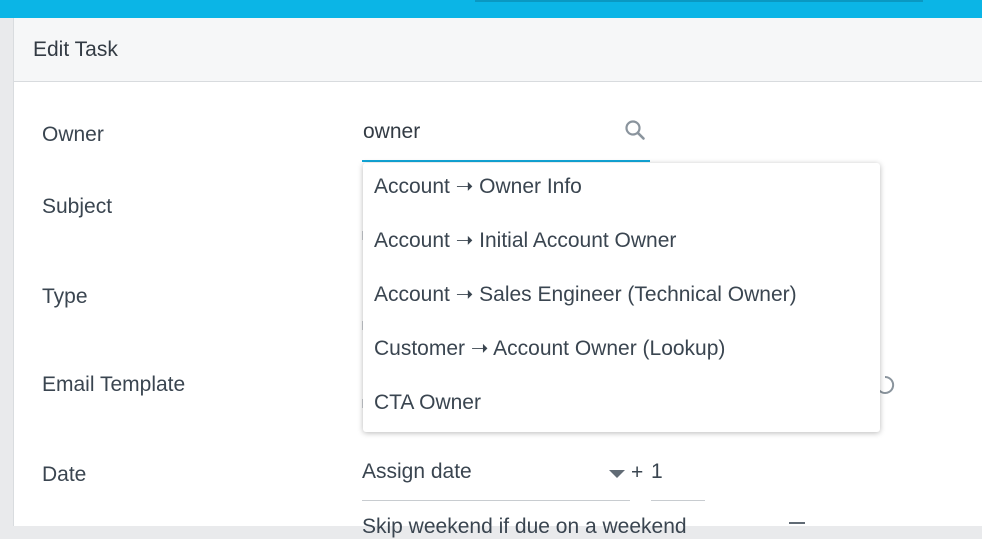 The height and width of the screenshot is (539, 982). I want to click on dropdown-item-customer-account-owner: Customer ➝ Account Owner (Lookup), so click(549, 349).